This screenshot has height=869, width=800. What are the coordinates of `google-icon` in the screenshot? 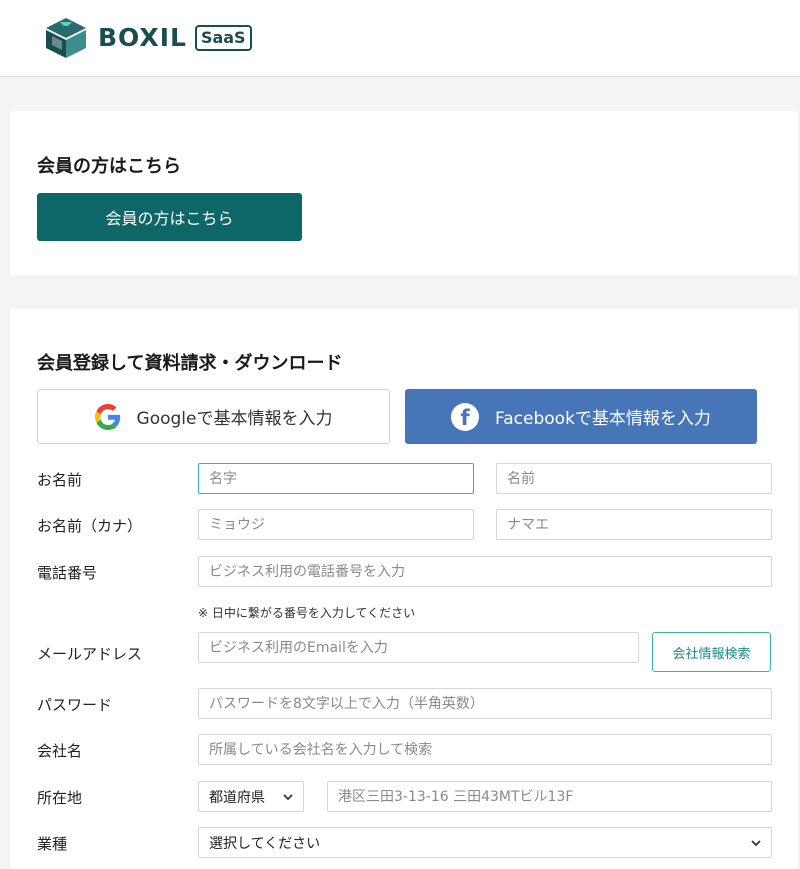 It's located at (107, 416).